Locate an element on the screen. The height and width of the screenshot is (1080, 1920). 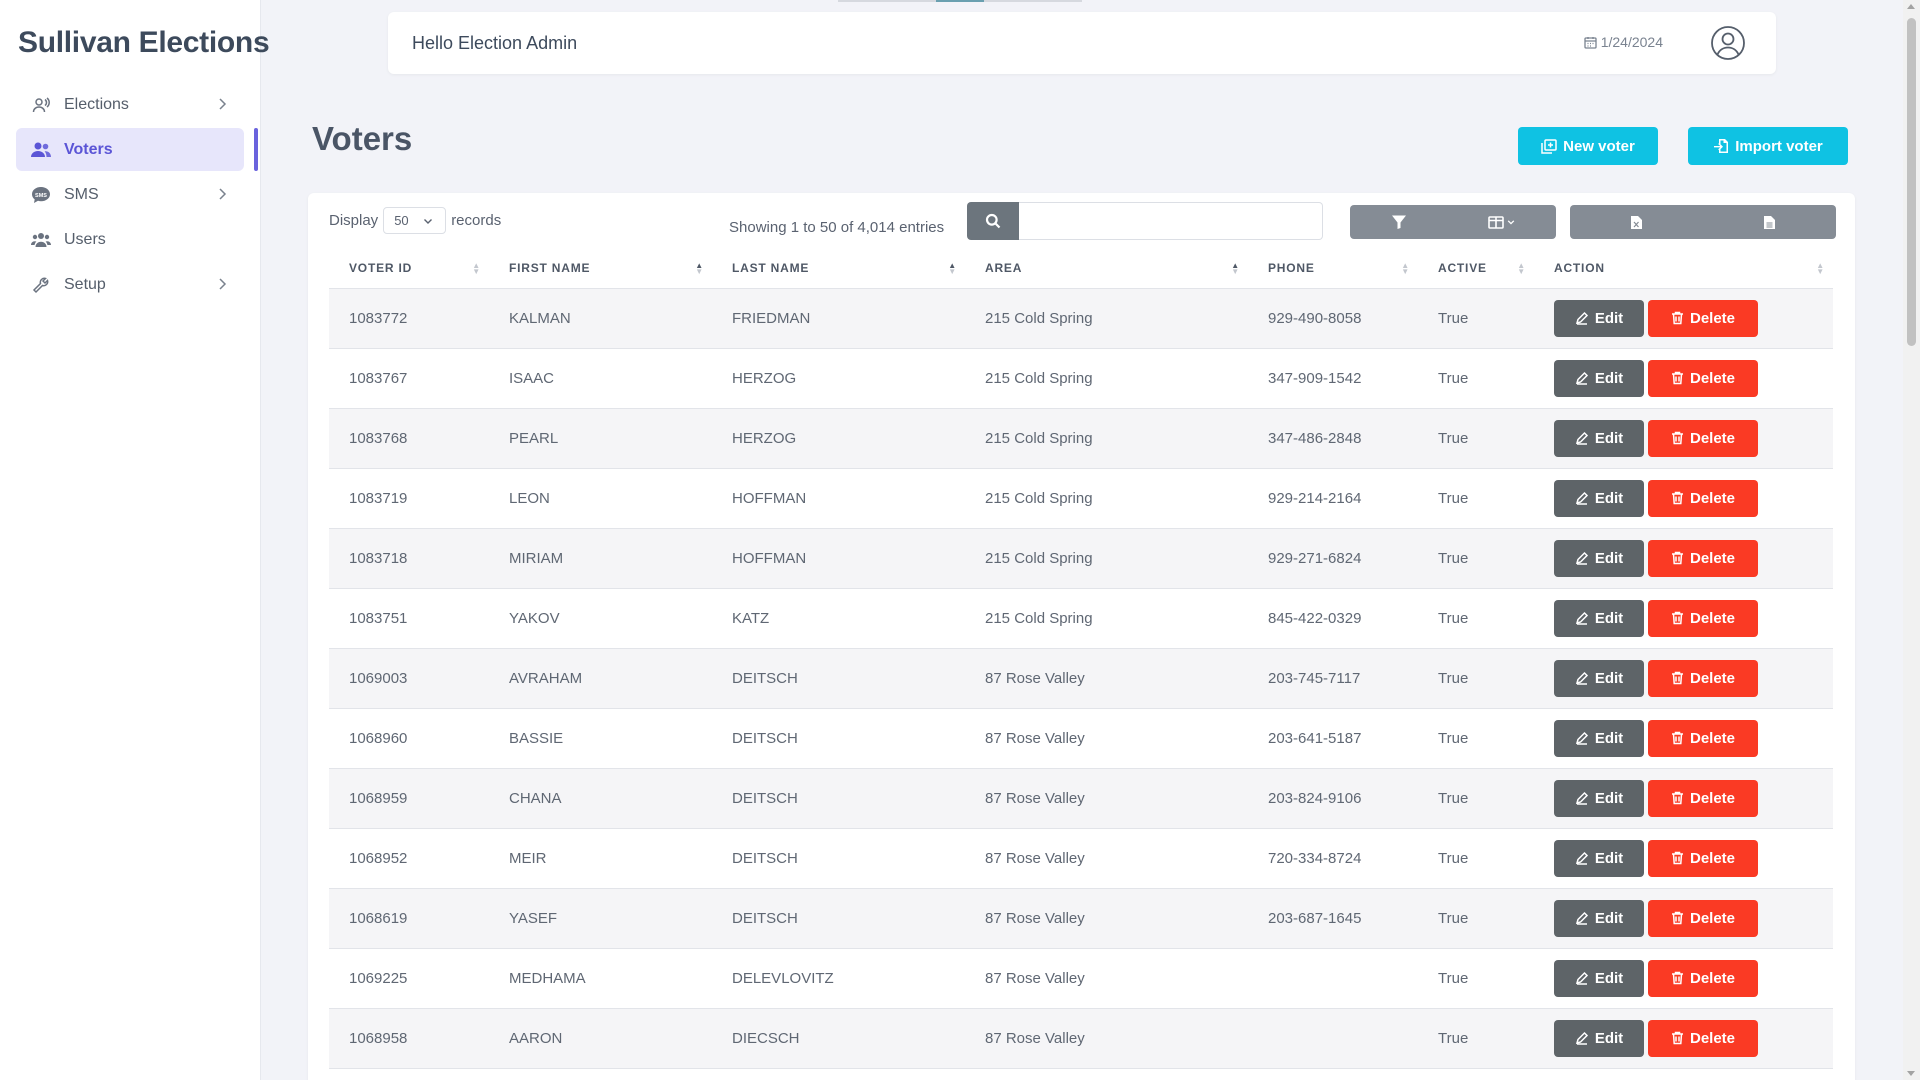
column-header-voter-id: VOTER ID ▲ ▼ is located at coordinates (409, 269).